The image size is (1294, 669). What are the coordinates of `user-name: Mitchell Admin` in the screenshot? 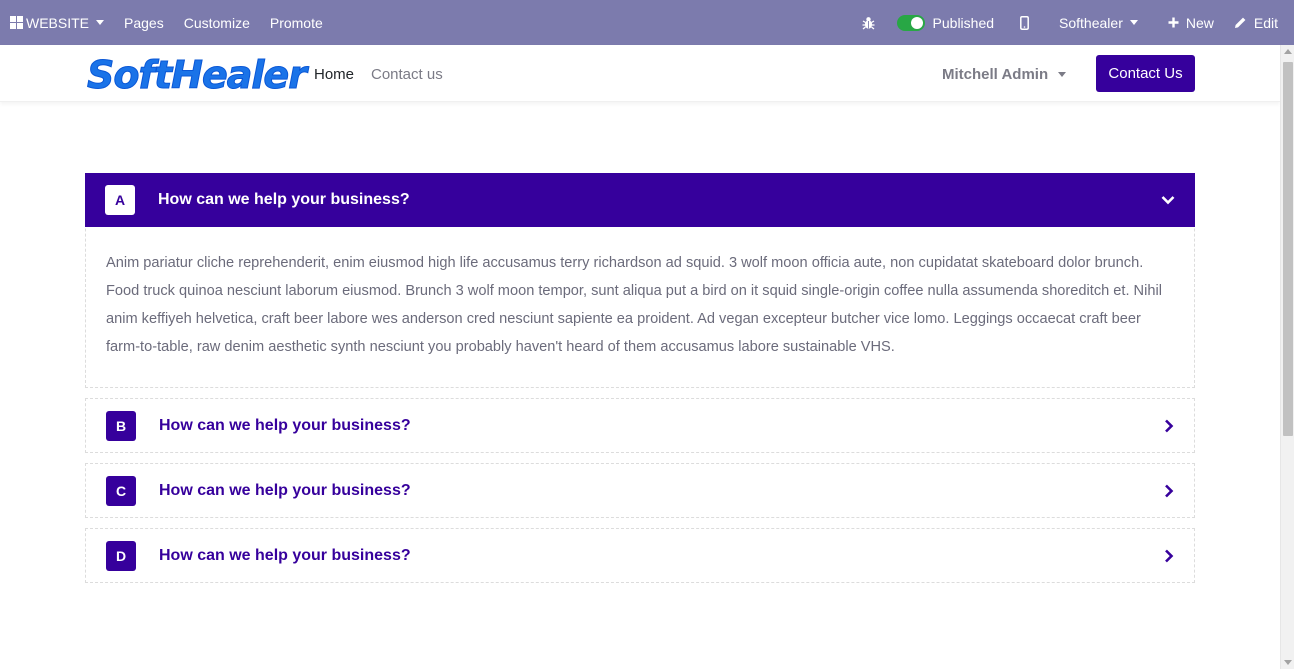 It's located at (995, 74).